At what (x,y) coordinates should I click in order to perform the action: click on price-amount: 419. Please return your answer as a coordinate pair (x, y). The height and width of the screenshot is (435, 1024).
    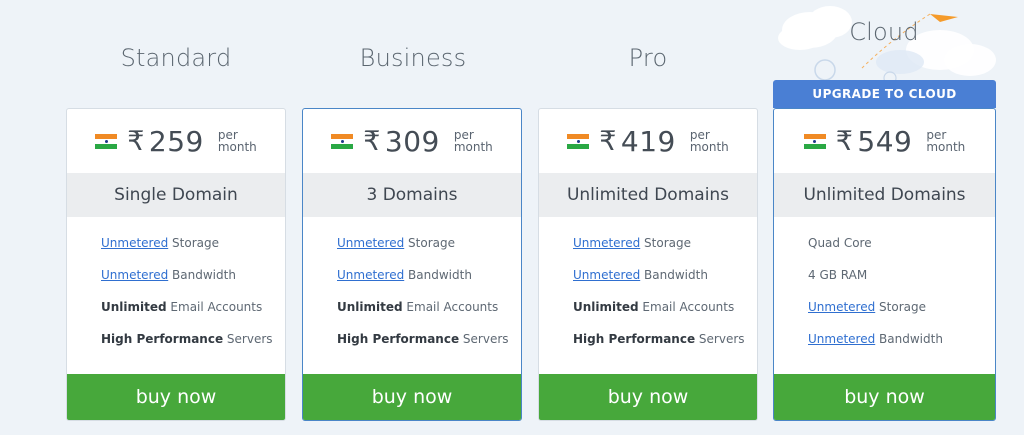
    Looking at the image, I should click on (648, 141).